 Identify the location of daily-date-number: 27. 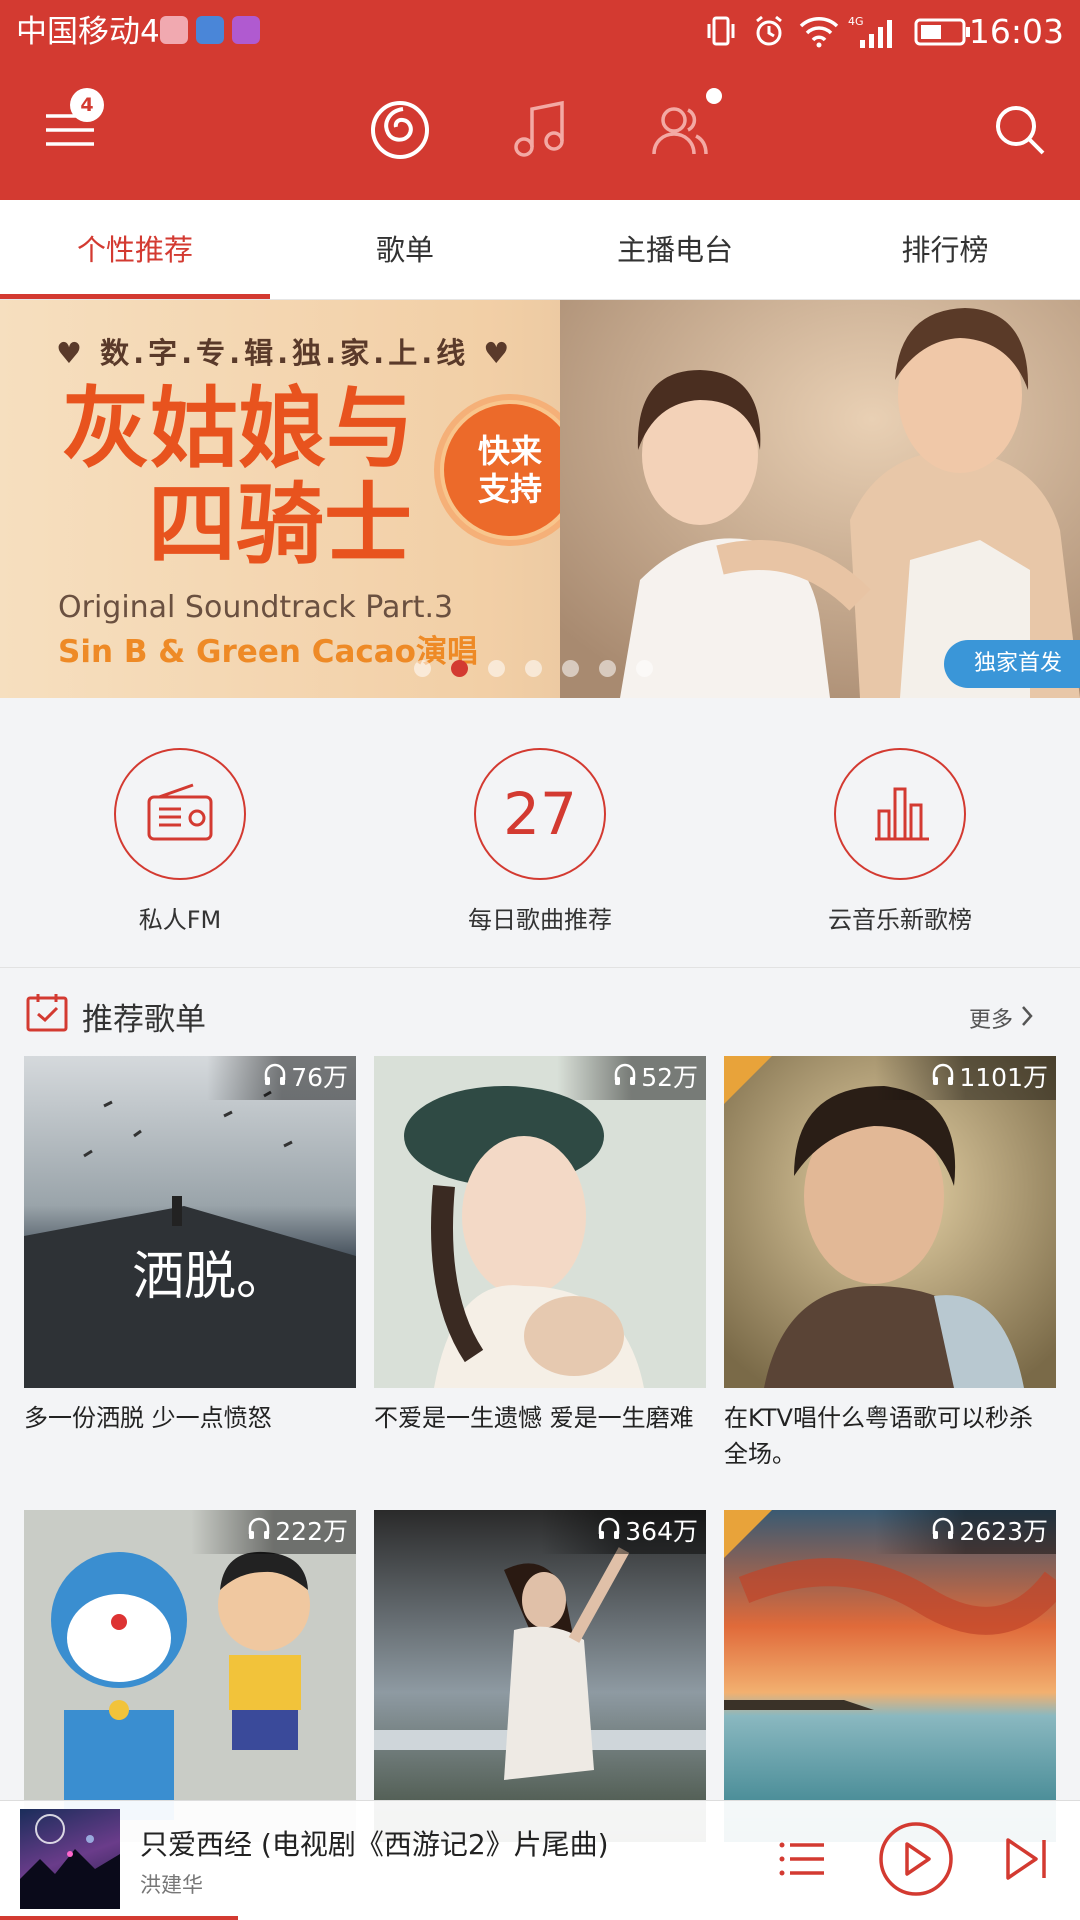
(540, 814).